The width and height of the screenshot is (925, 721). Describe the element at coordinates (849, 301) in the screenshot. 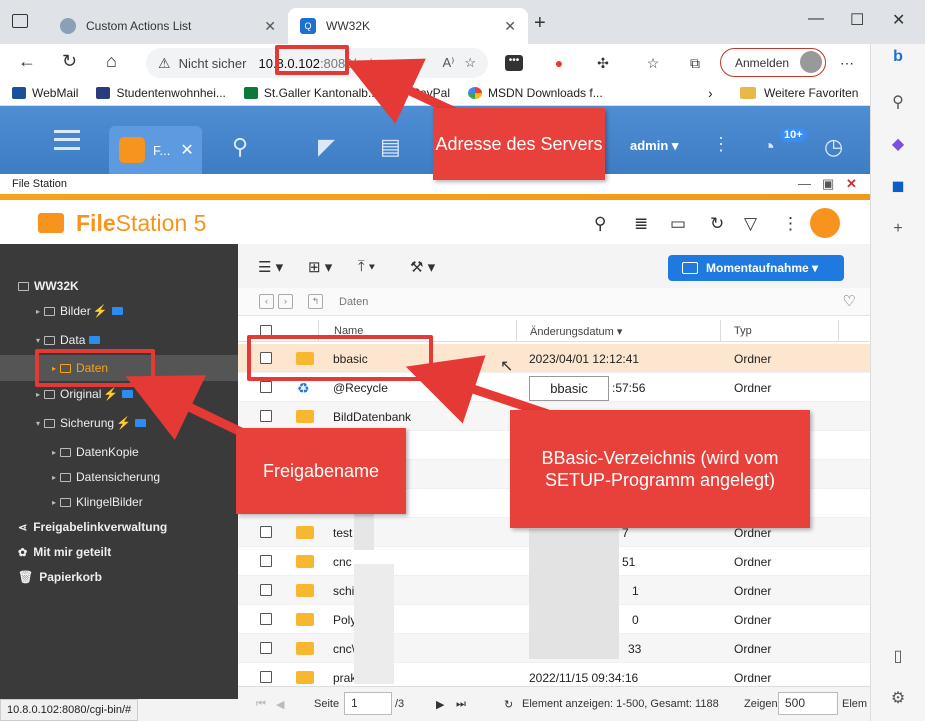

I see `favorite-icon: ♡` at that location.